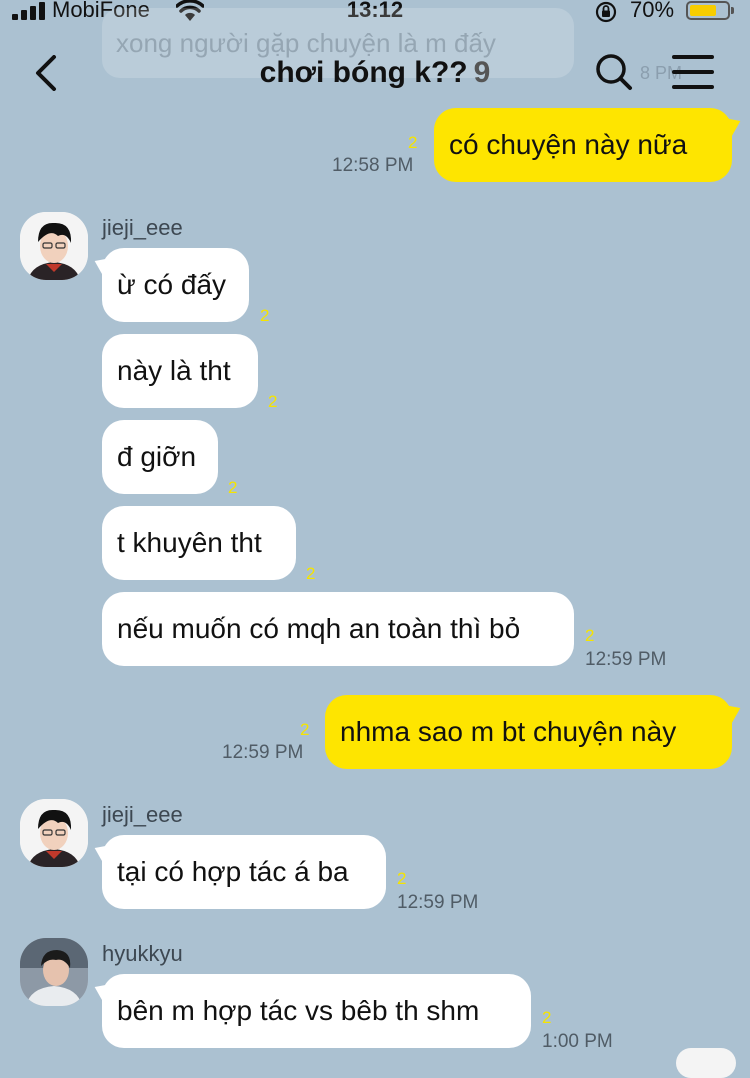 The image size is (750, 1078). I want to click on message-bubble-incoming: ừ có đấy, so click(175, 285).